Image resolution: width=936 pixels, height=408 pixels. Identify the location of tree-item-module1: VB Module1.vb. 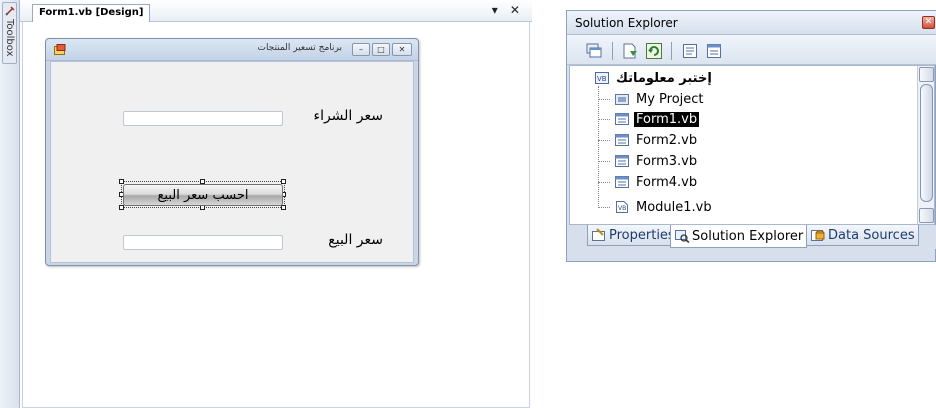
(664, 207).